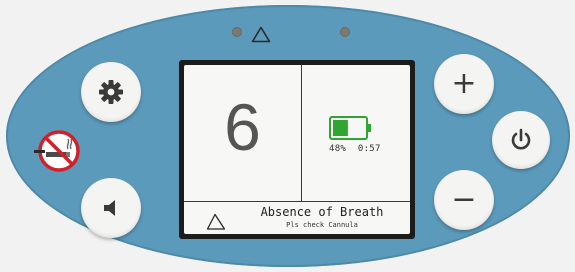 The image size is (575, 272). What do you see at coordinates (297, 201) in the screenshot?
I see `lcd-horizontal-divider` at bounding box center [297, 201].